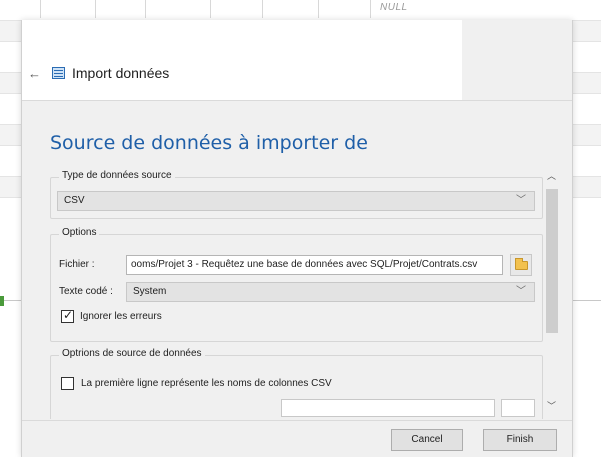  Describe the element at coordinates (427, 440) in the screenshot. I see `cancel-button: Cancel` at that location.